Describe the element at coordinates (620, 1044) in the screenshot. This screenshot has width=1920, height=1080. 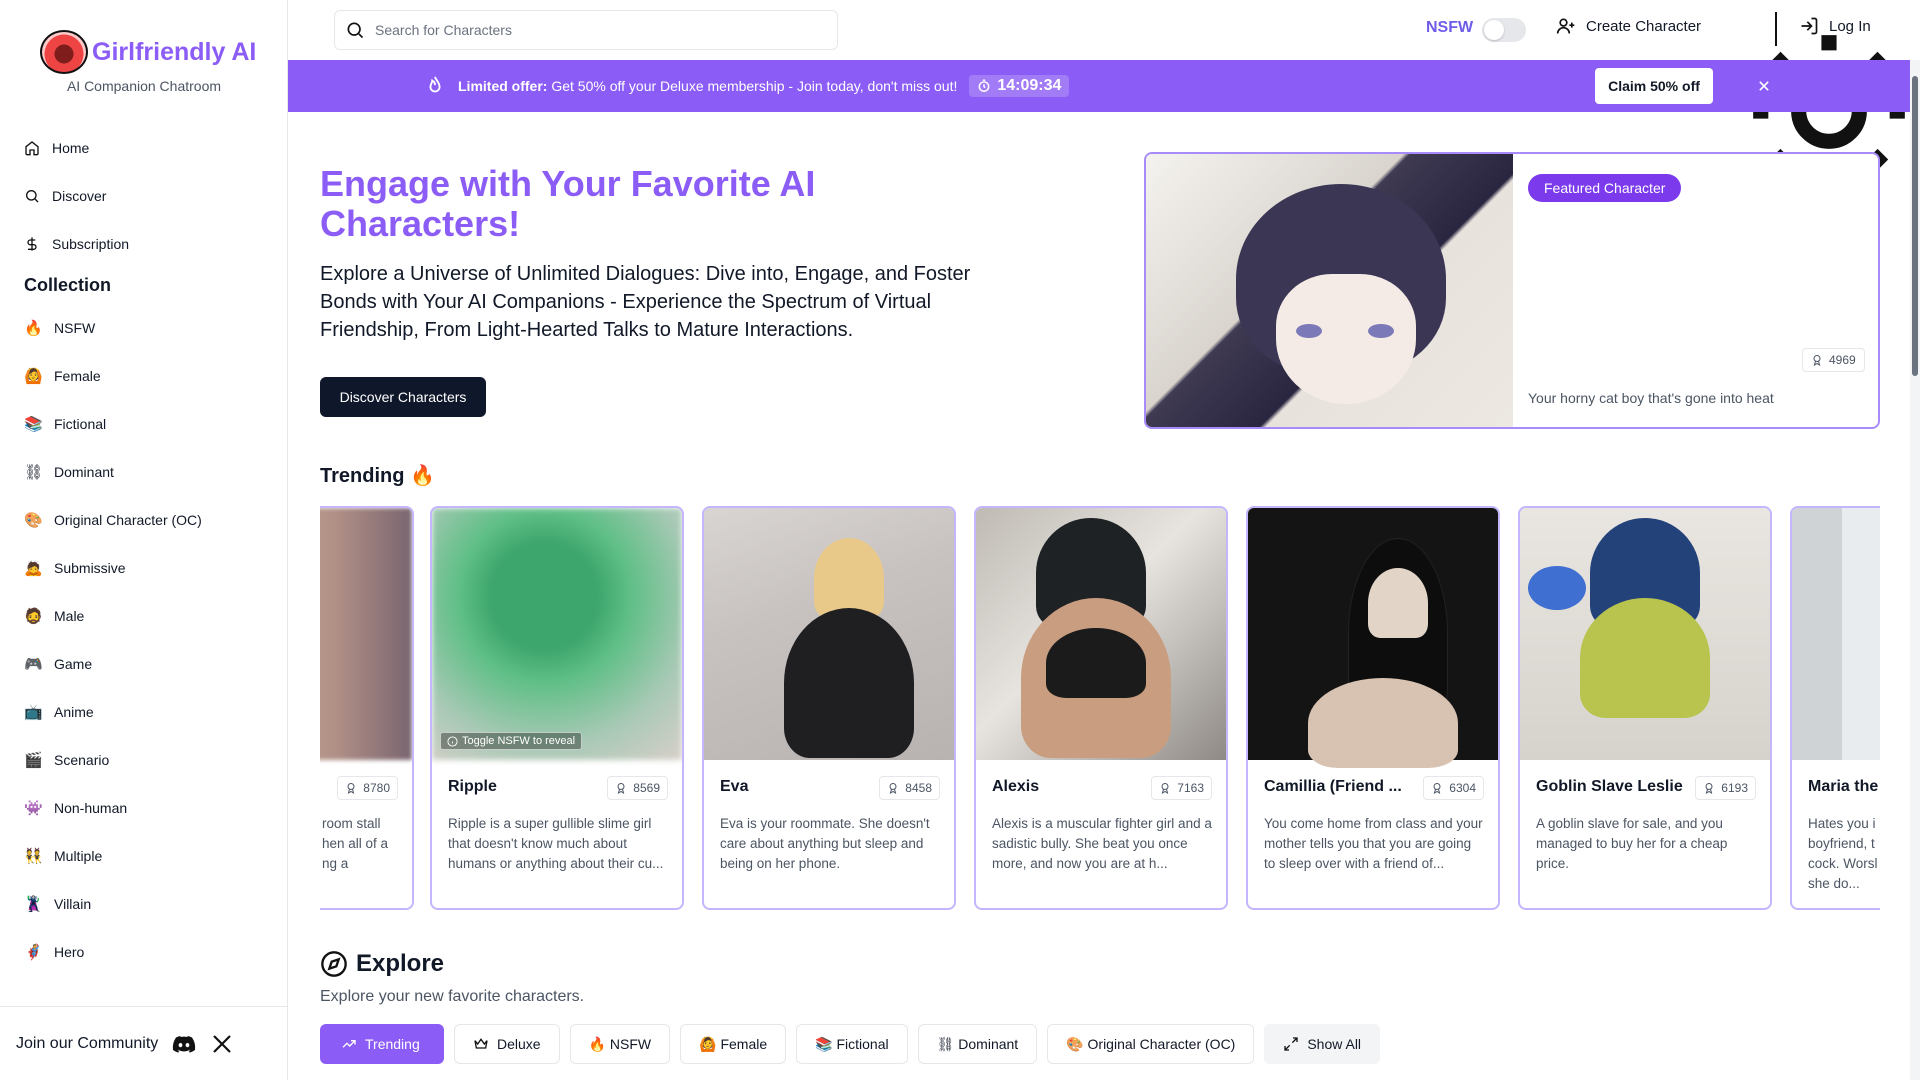
I see `chip-nsfw: 🔥 NSFW` at that location.